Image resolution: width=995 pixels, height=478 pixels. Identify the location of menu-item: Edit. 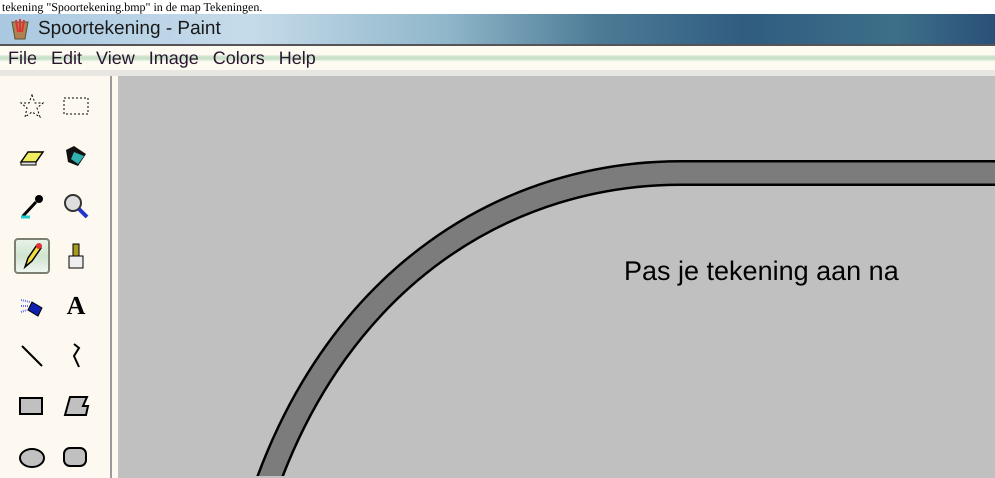
(67, 58).